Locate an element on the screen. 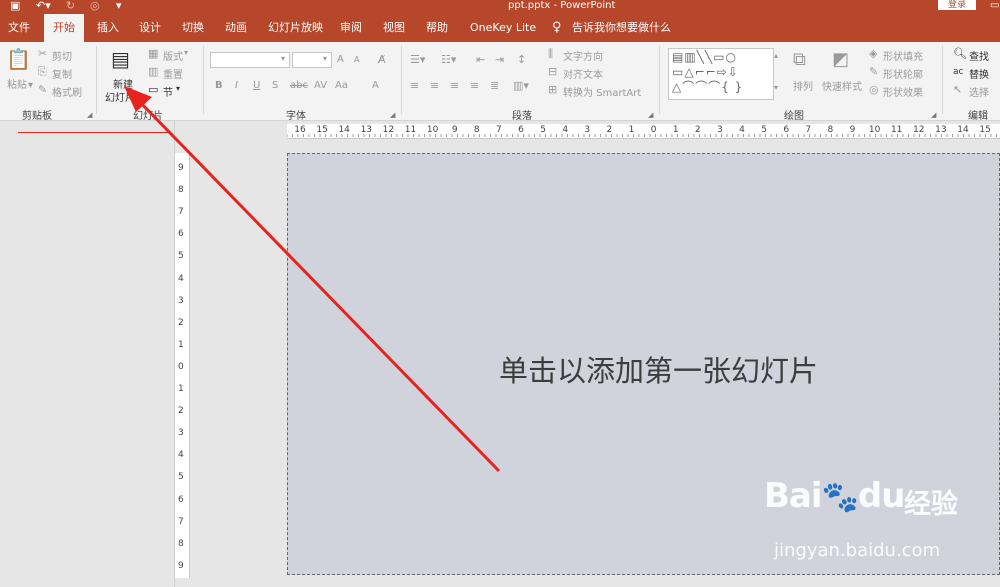 Image resolution: width=1000 pixels, height=587 pixels. shapes-gallery: ▤▥╲╲▭○ ▭△⌐⌐⇨⇩ △⌒⌒⌒{ } is located at coordinates (721, 74).